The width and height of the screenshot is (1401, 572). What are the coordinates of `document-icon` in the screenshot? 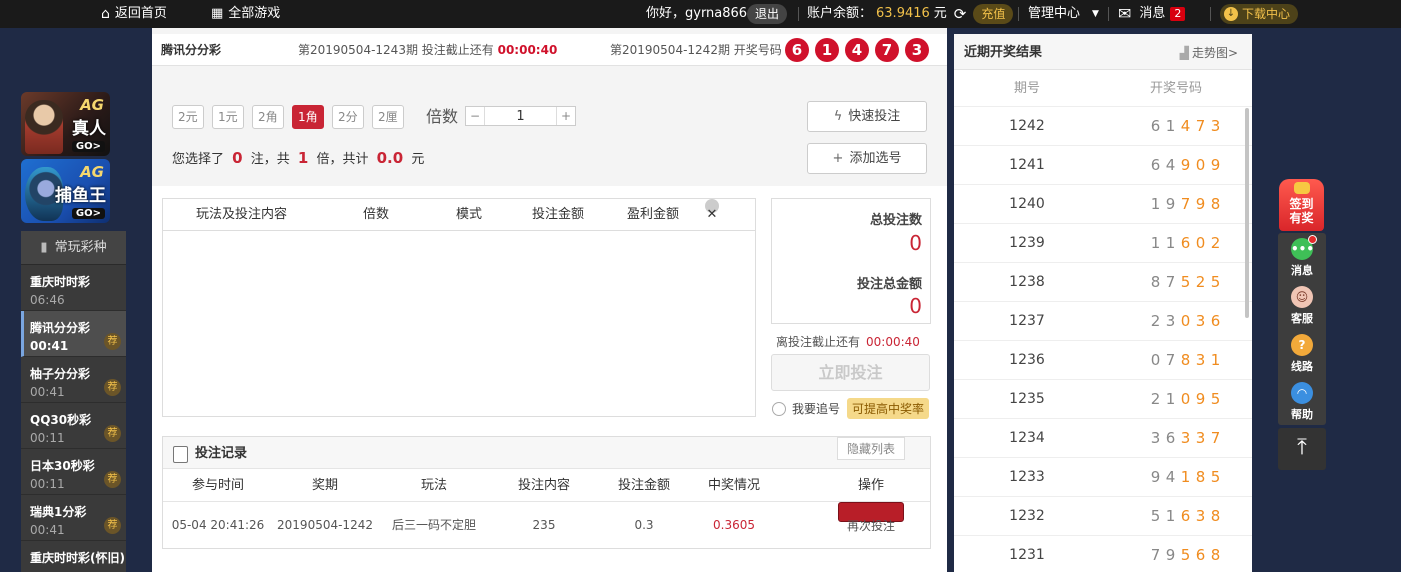 It's located at (180, 454).